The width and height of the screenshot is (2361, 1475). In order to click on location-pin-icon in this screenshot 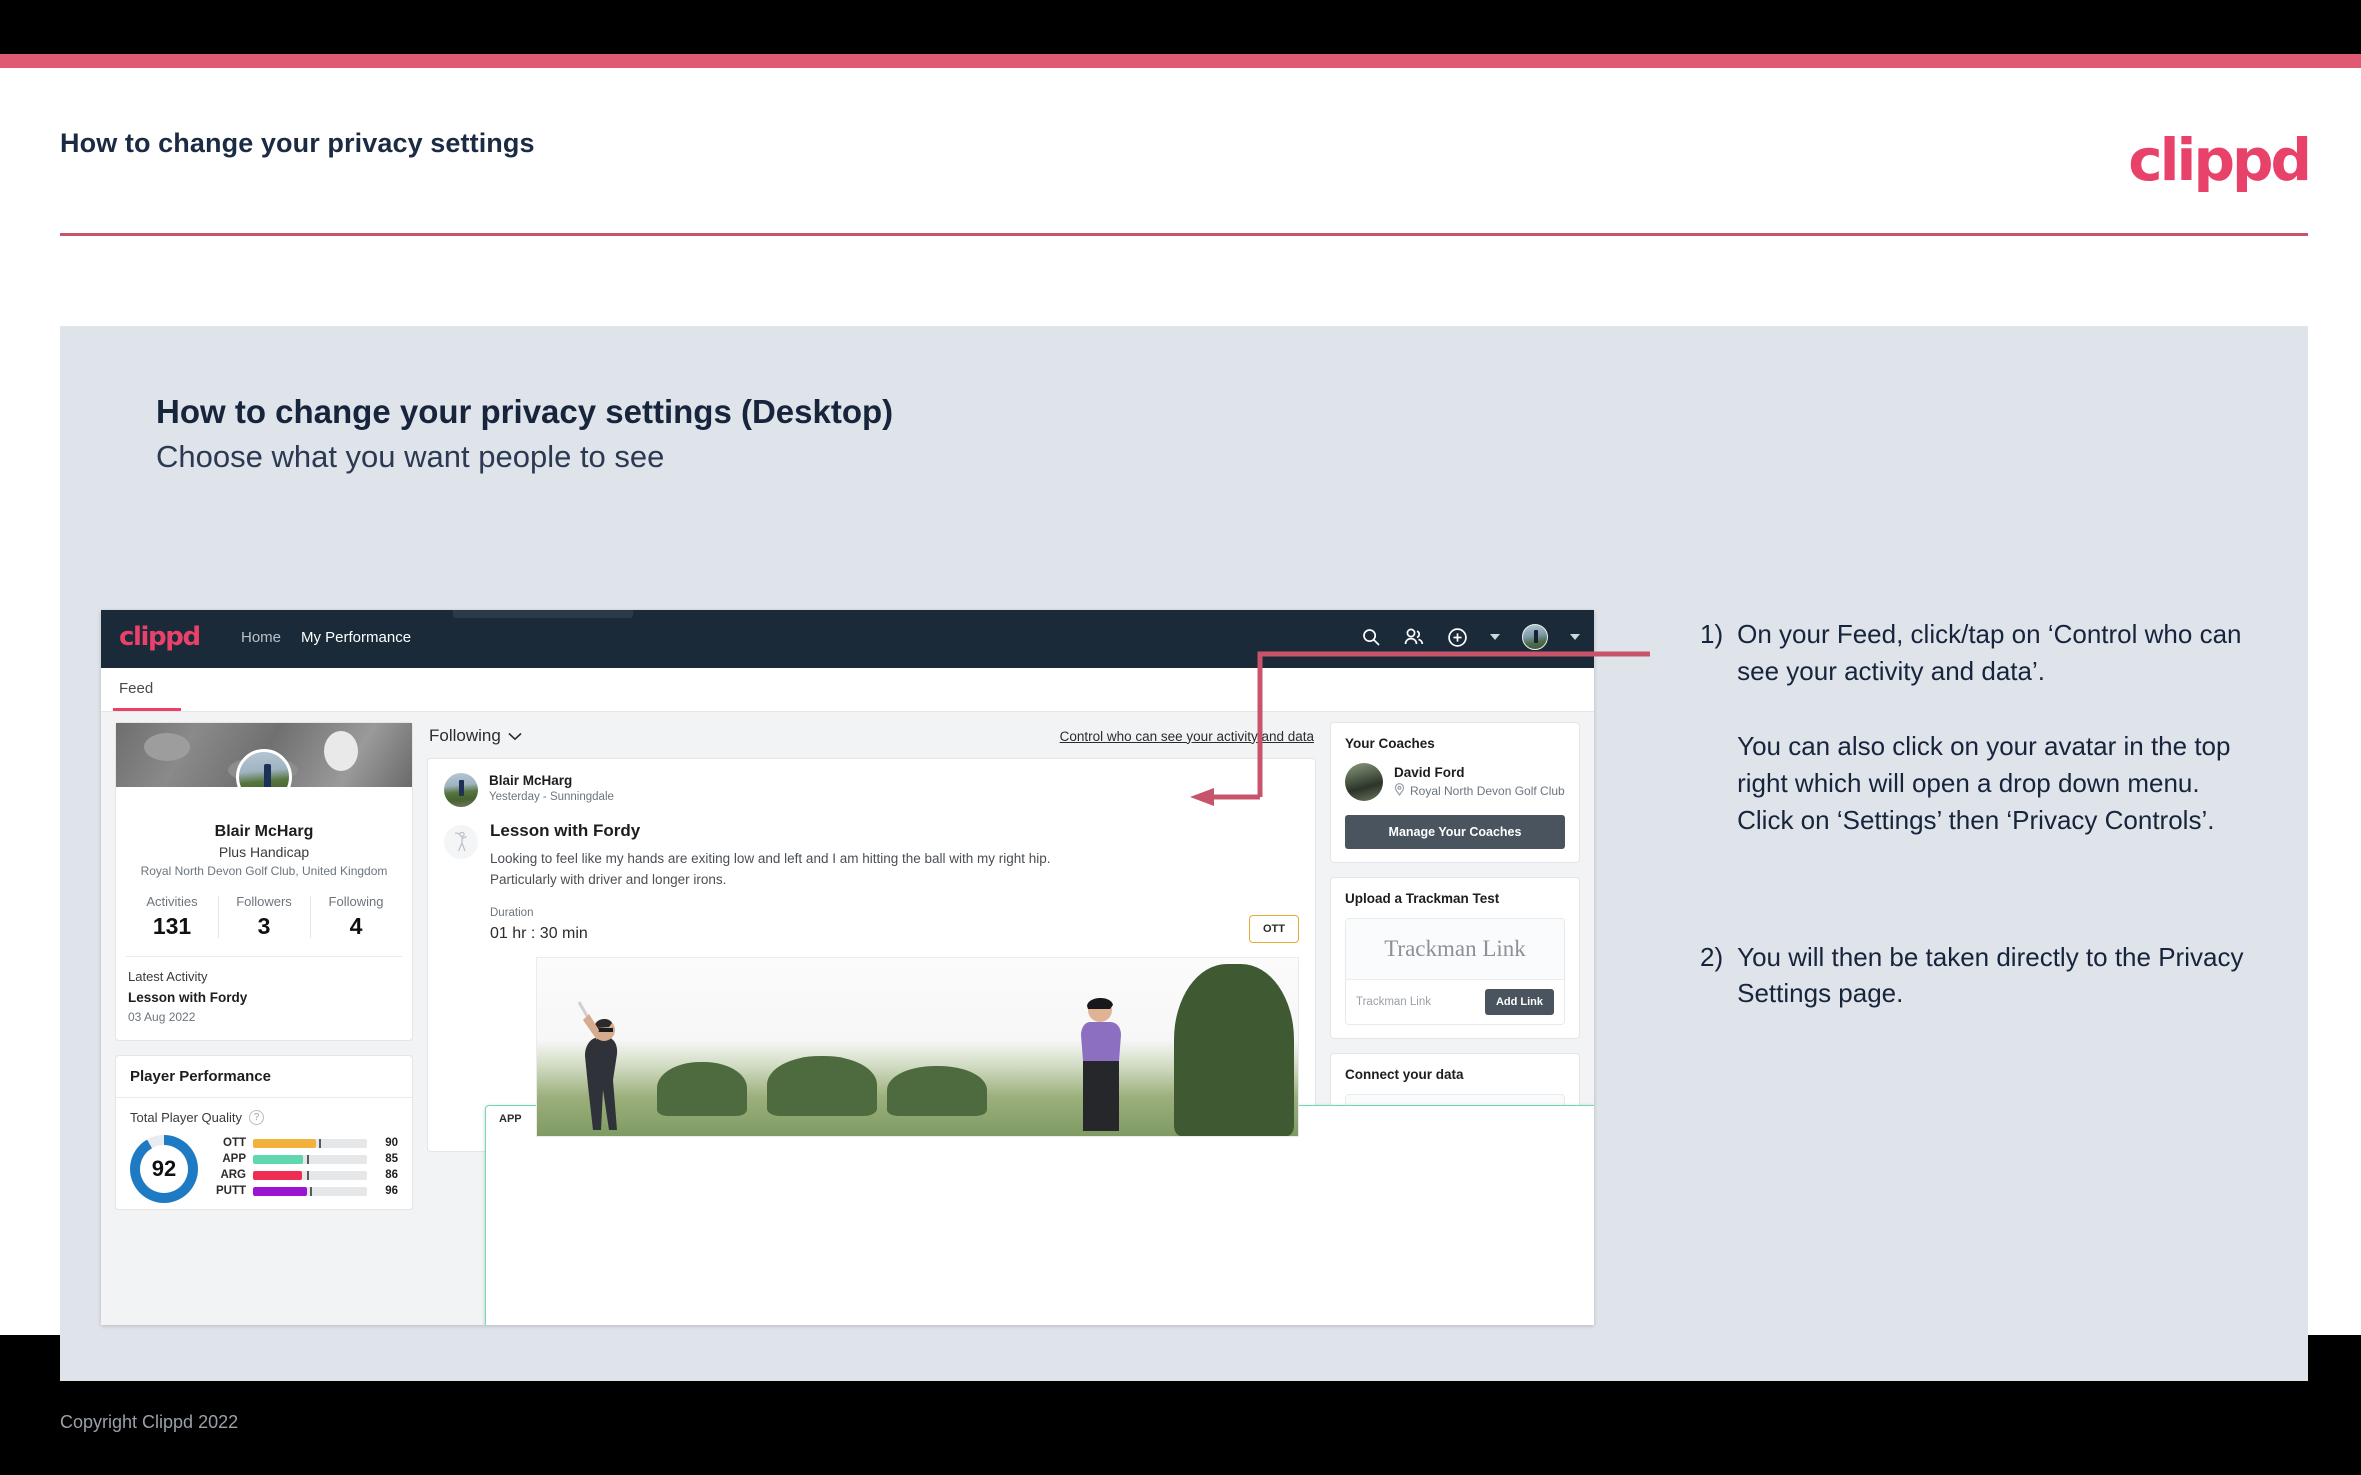, I will do `click(1399, 791)`.